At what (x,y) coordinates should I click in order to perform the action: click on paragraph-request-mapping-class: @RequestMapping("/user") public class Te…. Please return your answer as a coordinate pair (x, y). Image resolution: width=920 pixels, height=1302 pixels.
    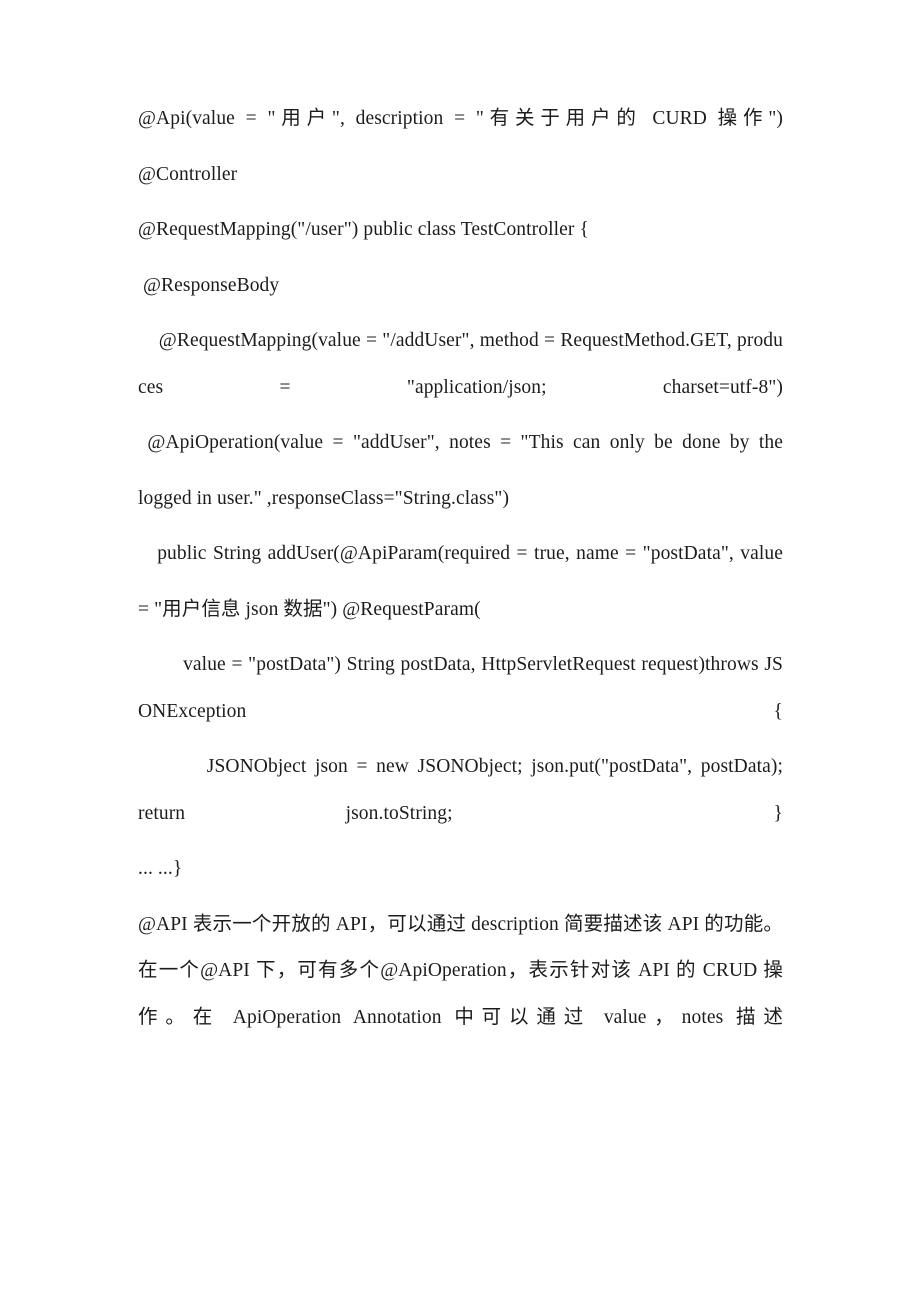
    Looking at the image, I should click on (363, 229).